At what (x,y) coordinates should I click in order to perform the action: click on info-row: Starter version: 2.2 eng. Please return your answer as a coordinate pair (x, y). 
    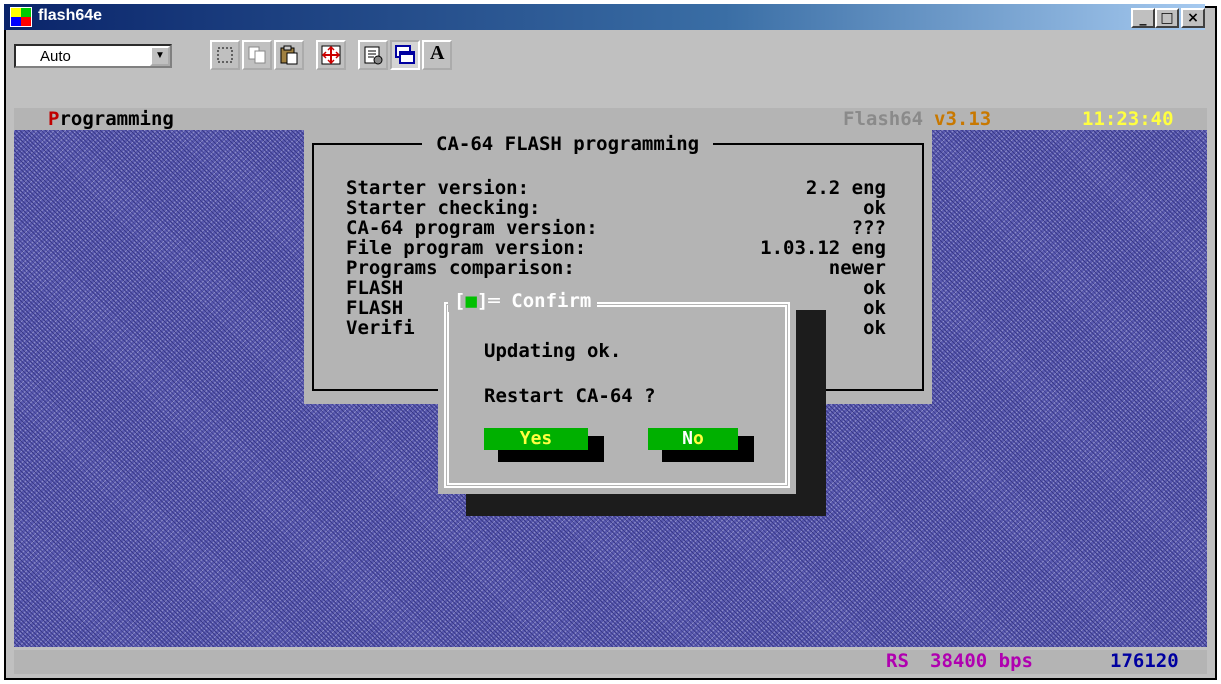
    Looking at the image, I should click on (616, 188).